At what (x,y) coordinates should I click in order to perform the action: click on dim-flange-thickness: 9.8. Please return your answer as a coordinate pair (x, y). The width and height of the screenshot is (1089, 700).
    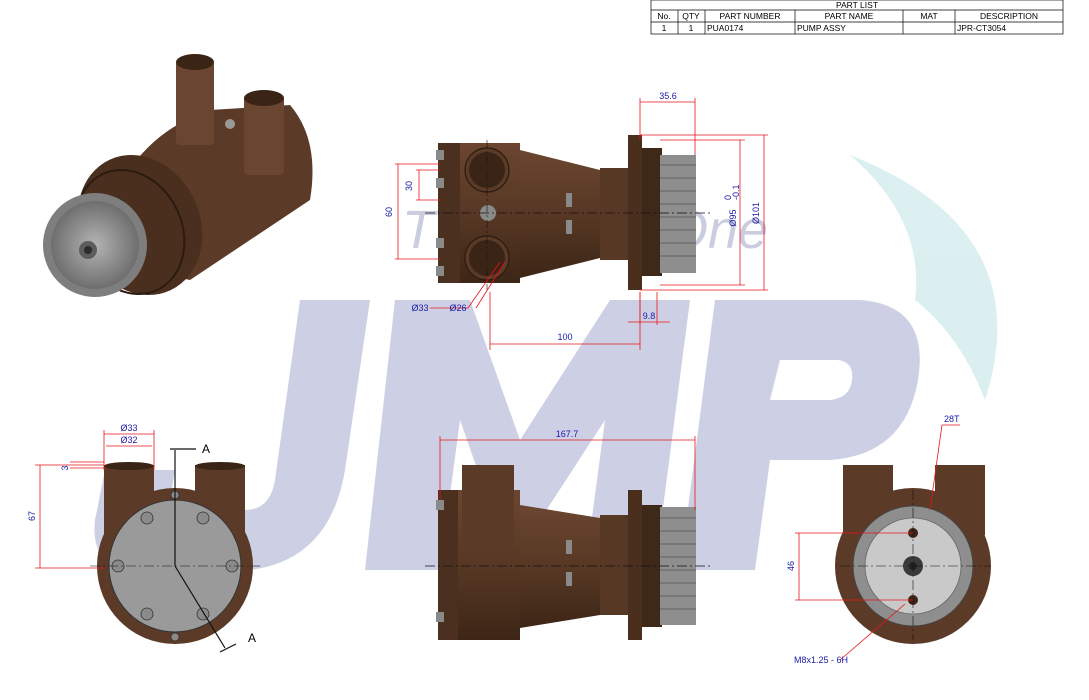
    Looking at the image, I should click on (649, 316).